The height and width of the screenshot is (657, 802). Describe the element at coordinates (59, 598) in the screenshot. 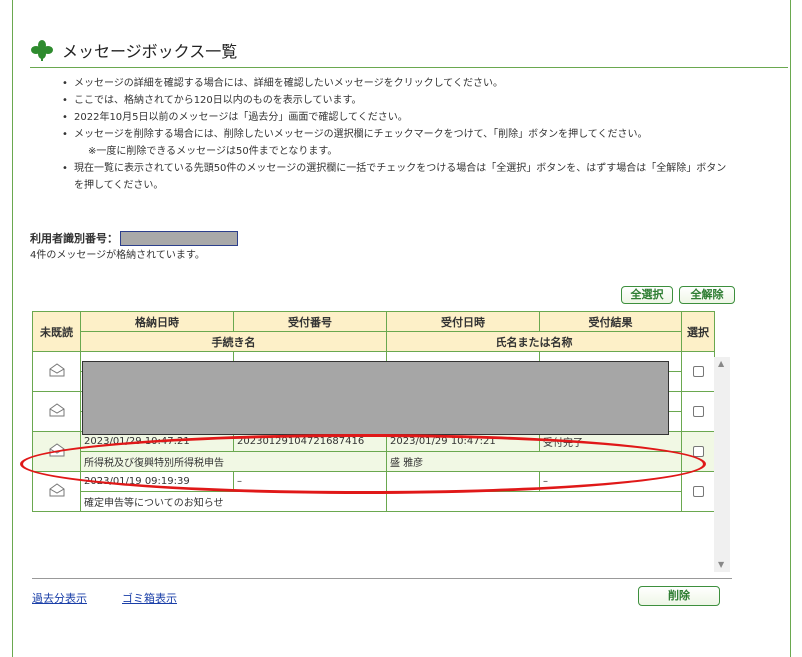

I see `past-messages-link: 過去分表示` at that location.